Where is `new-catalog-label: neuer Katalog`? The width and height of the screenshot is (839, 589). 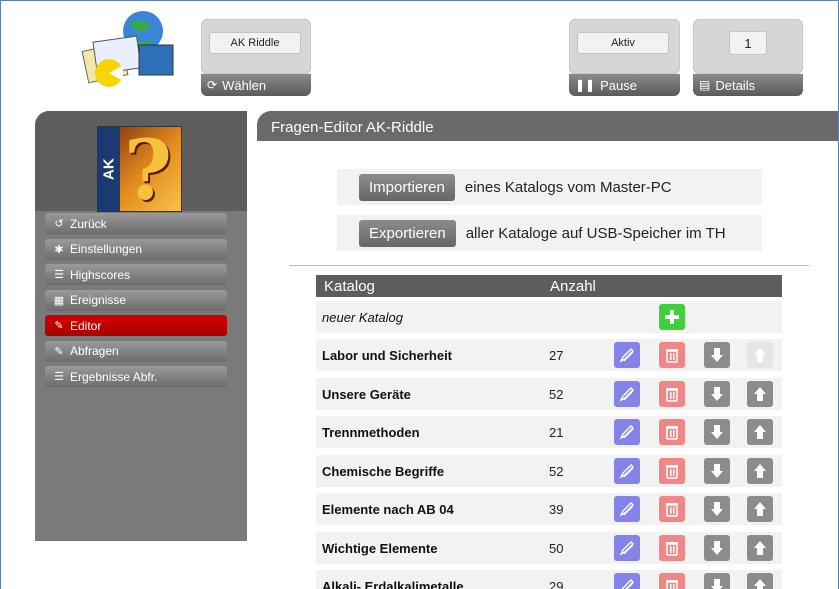 new-catalog-label: neuer Katalog is located at coordinates (362, 317).